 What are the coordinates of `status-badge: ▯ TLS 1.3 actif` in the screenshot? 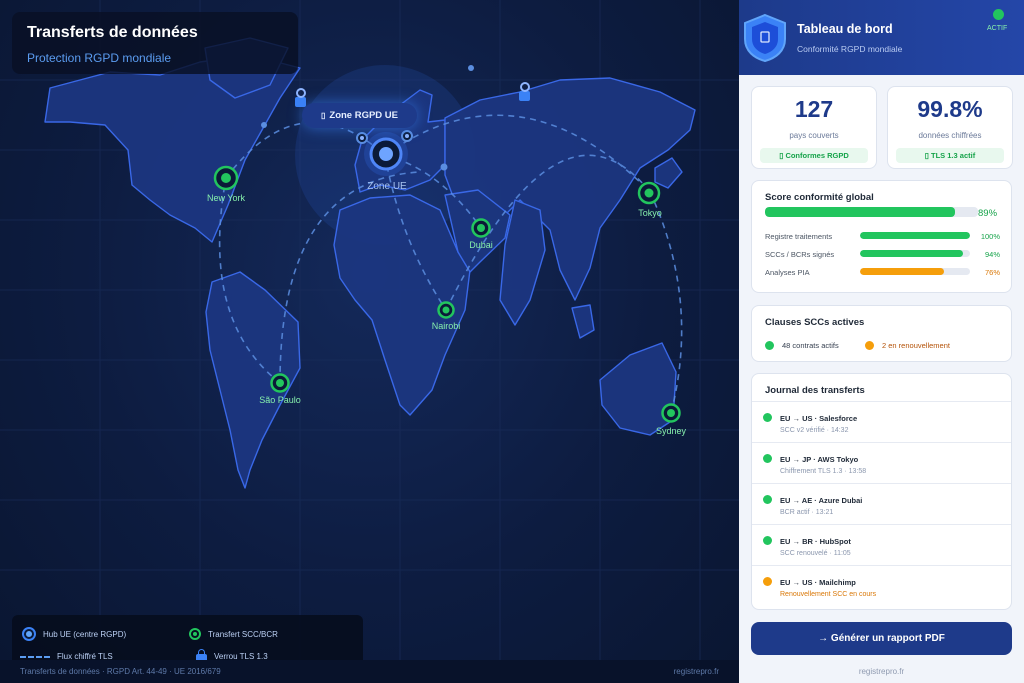 It's located at (950, 155).